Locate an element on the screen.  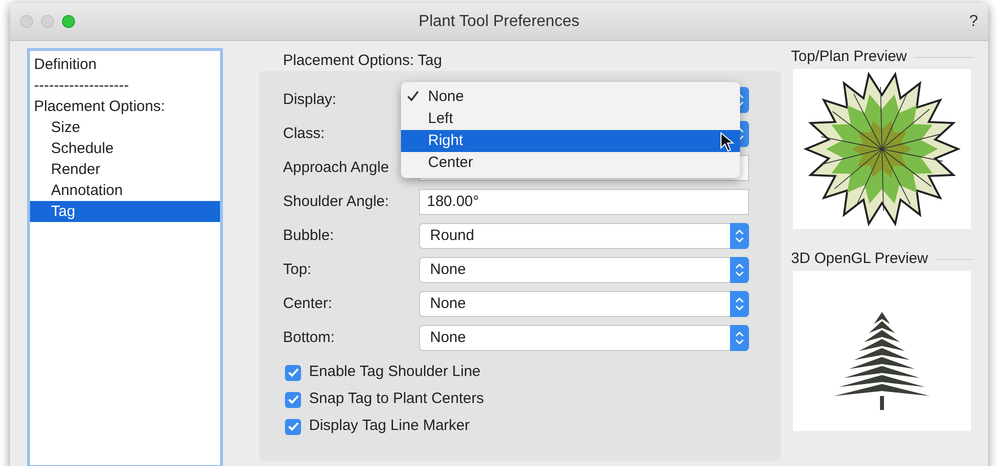
menu-item: Right is located at coordinates (570, 141).